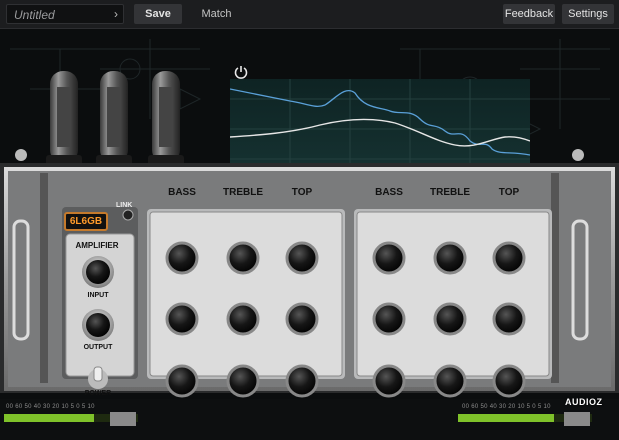 The width and height of the screenshot is (619, 440). What do you see at coordinates (450, 192) in the screenshot?
I see `treble-label-2: TREBLE` at bounding box center [450, 192].